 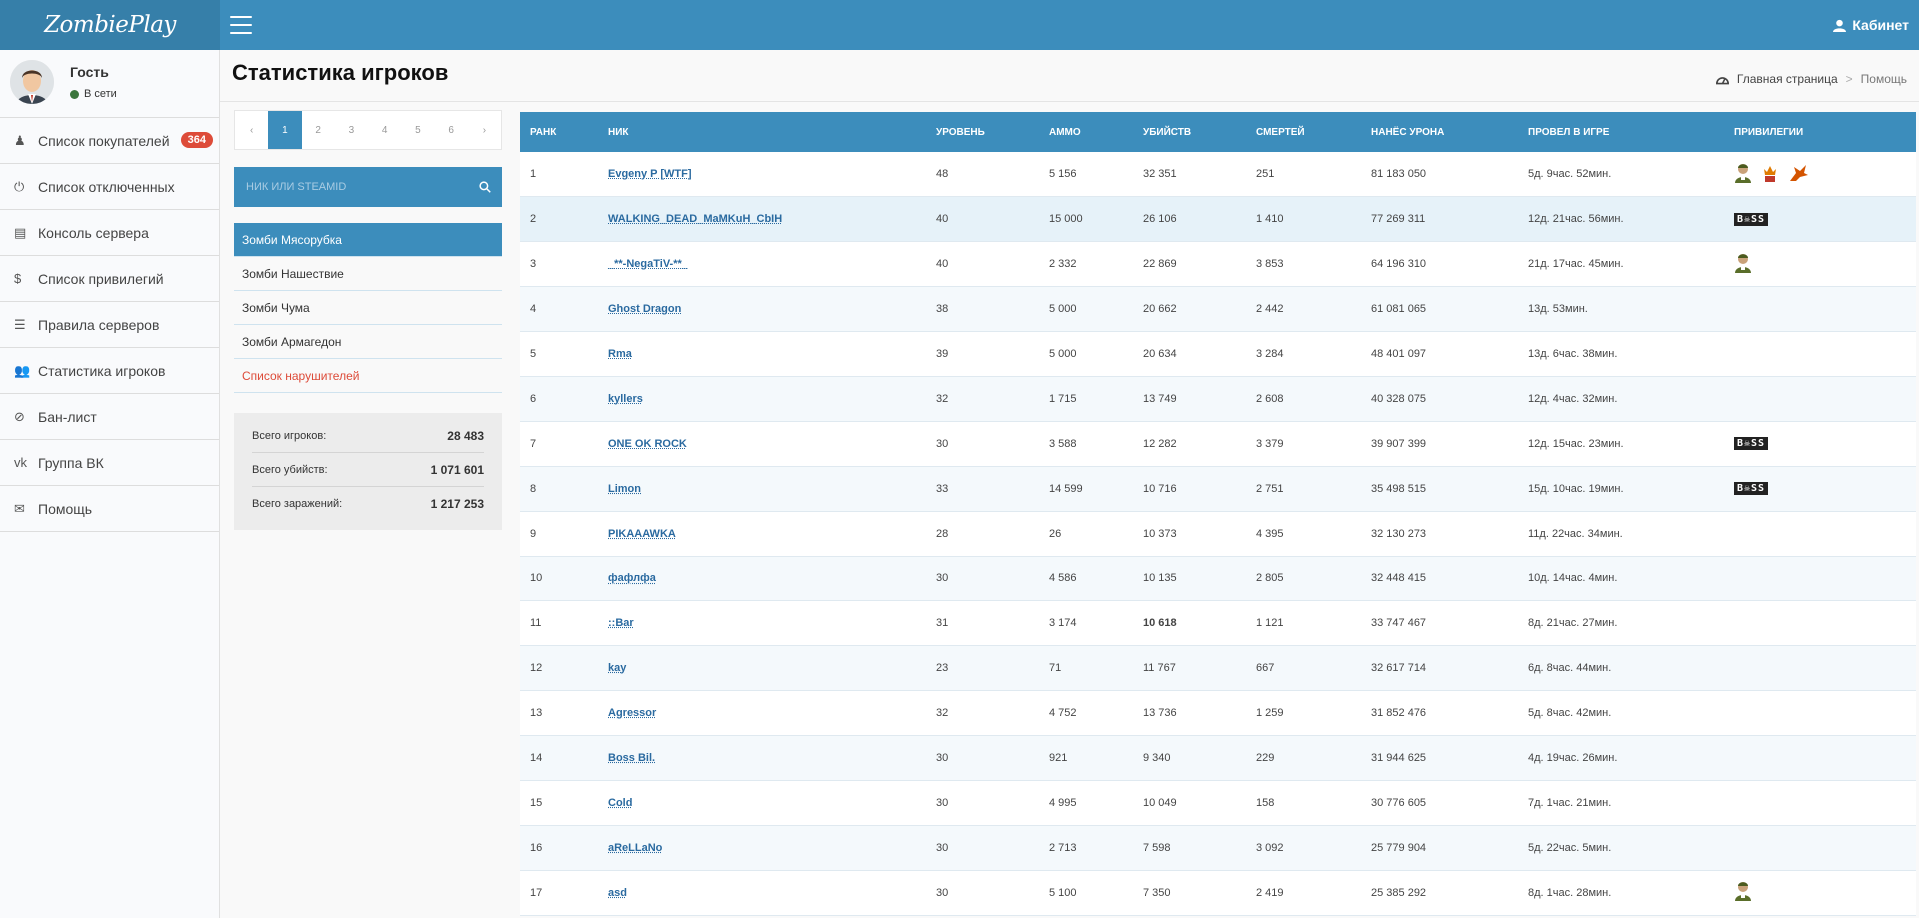 What do you see at coordinates (762, 175) in the screenshot?
I see `cell-nick: Evgeny P [WTF]` at bounding box center [762, 175].